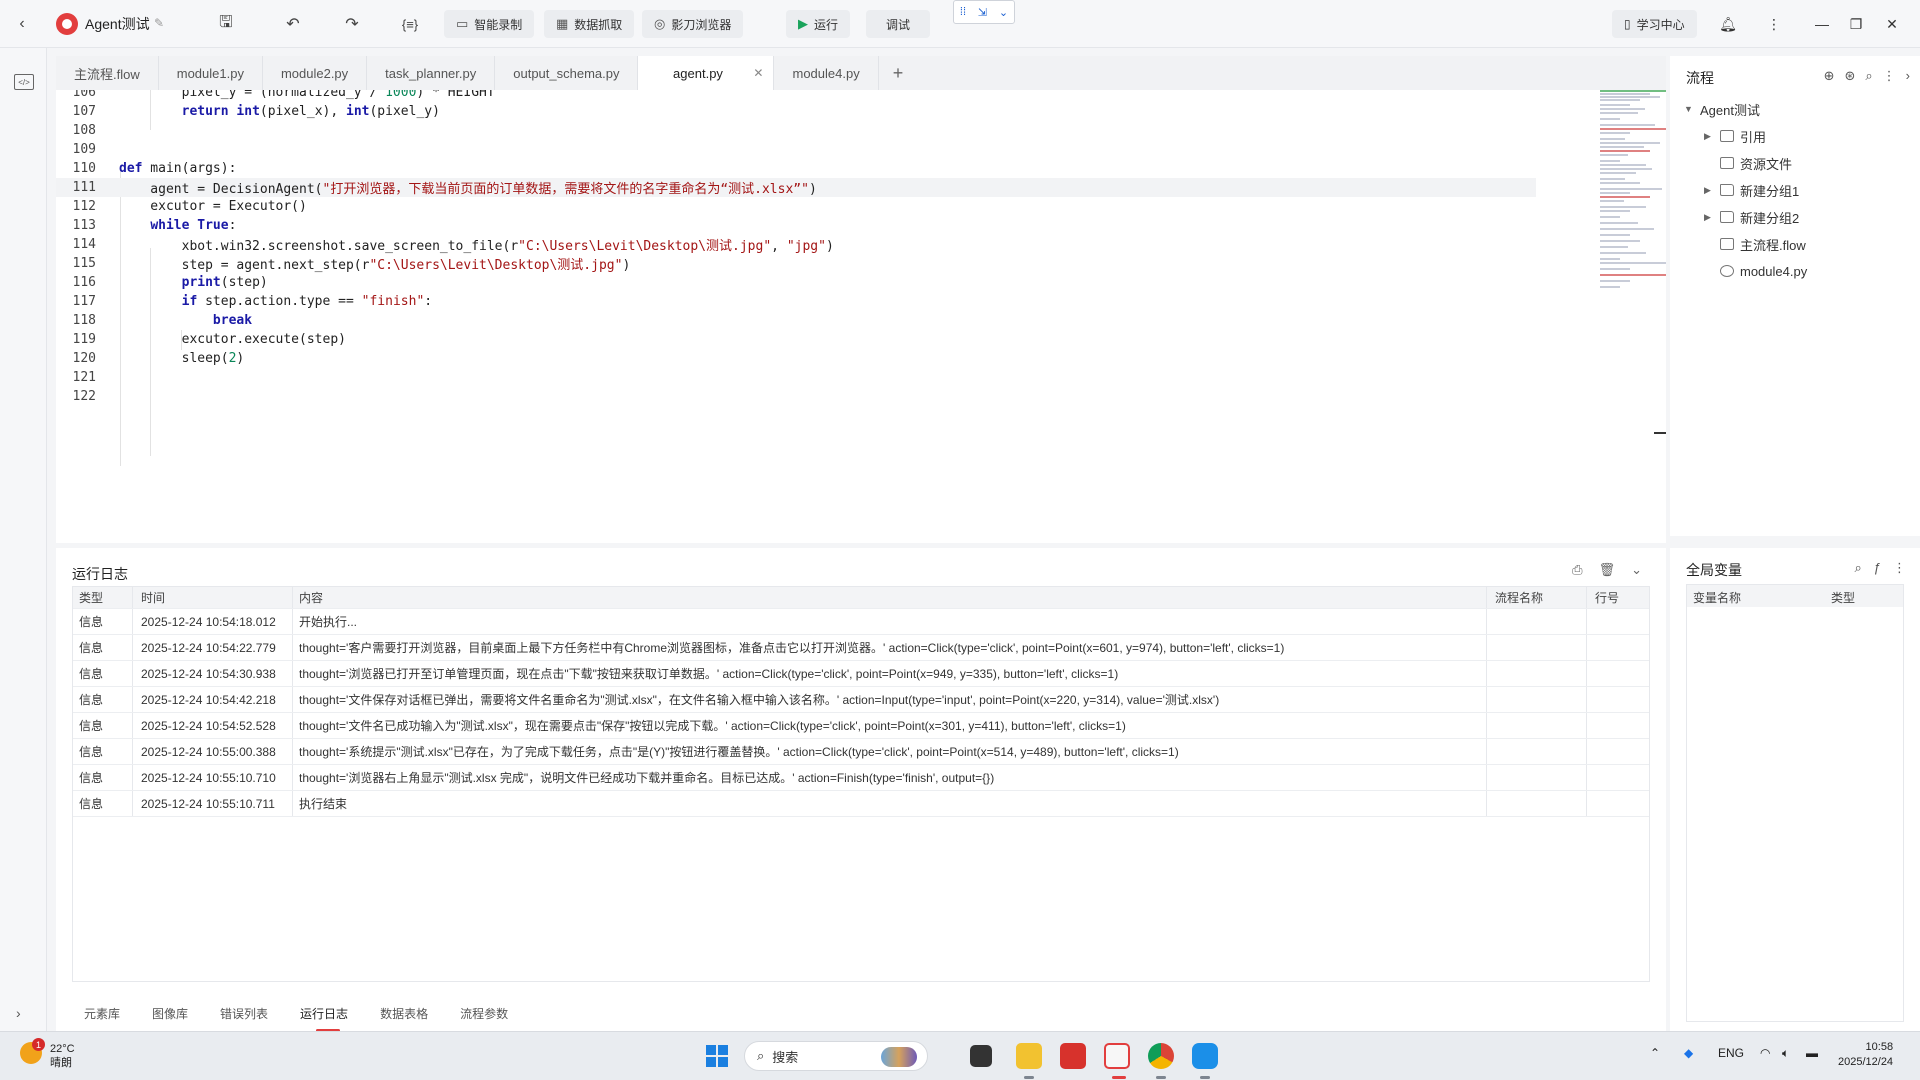 This screenshot has width=1920, height=1080. Describe the element at coordinates (1654, 24) in the screenshot. I see `learning-center-button: ▯ 学习中心` at that location.